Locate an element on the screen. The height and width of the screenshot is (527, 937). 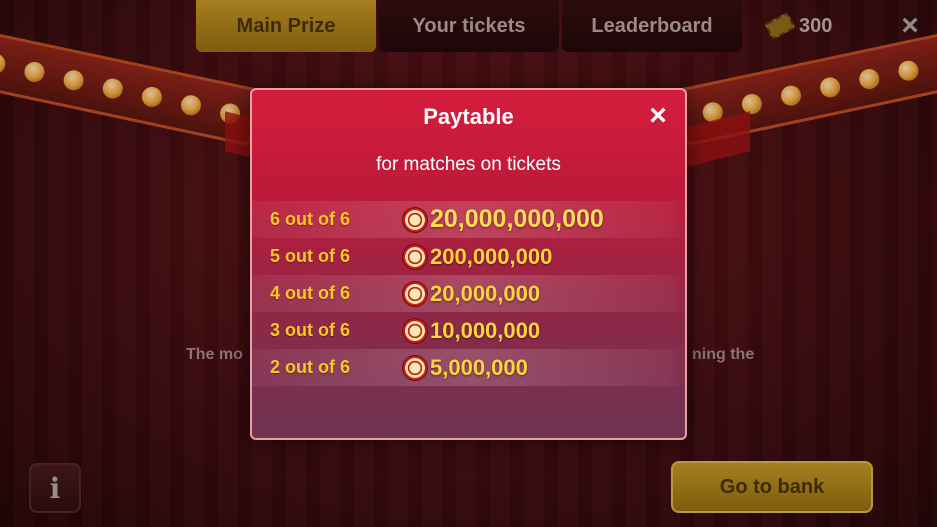
paytable-row: 6 out of 6 20,000,000,000 is located at coordinates (468, 219).